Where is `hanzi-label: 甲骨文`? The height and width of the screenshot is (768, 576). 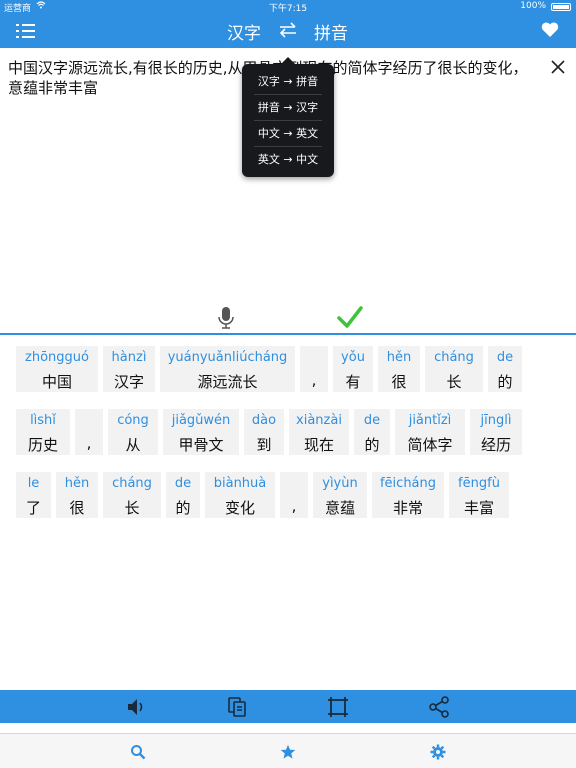
hanzi-label: 甲骨文 is located at coordinates (201, 445).